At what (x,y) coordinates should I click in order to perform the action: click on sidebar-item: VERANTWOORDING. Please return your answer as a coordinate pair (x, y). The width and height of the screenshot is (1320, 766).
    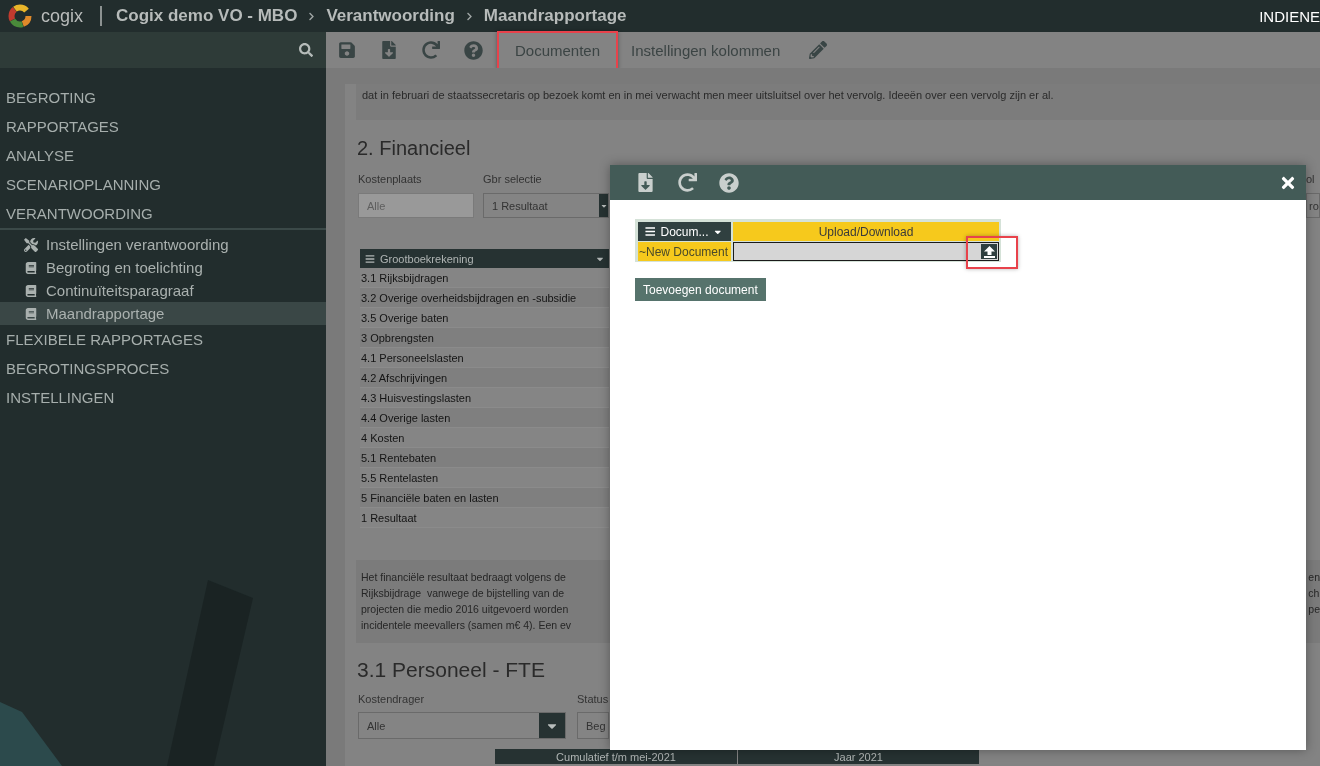
    Looking at the image, I should click on (163, 214).